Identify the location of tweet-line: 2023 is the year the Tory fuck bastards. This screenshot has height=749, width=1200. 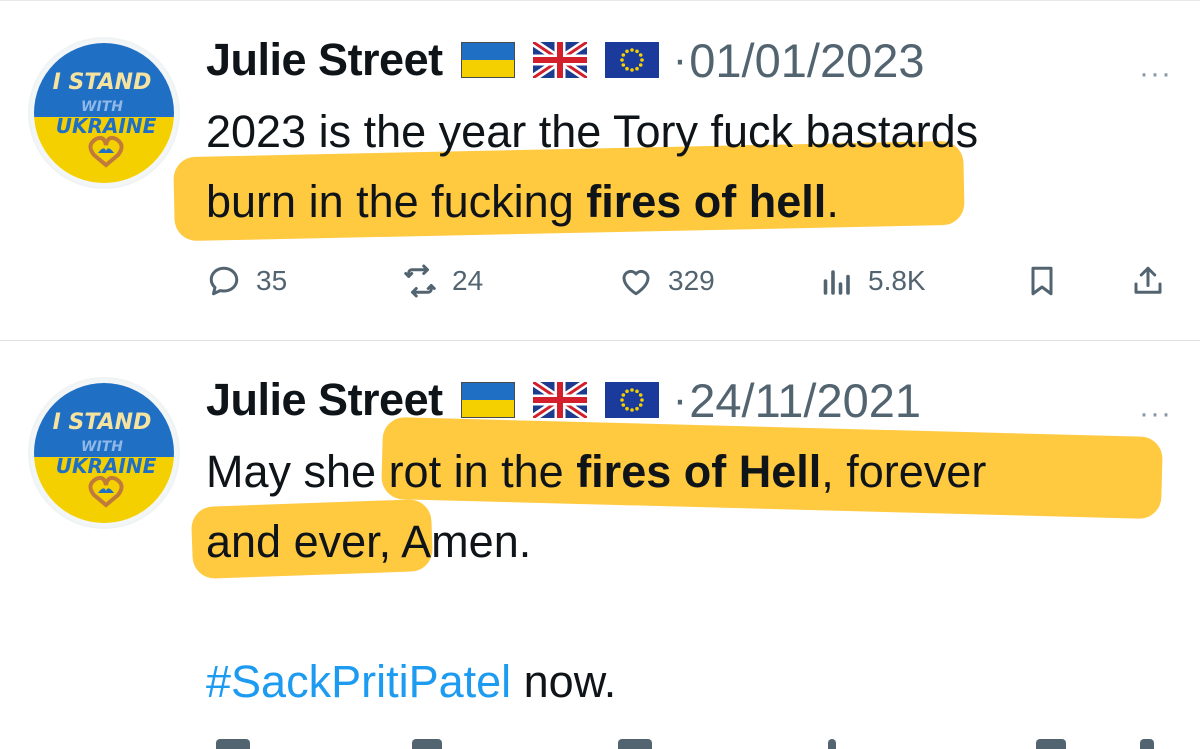
(592, 131).